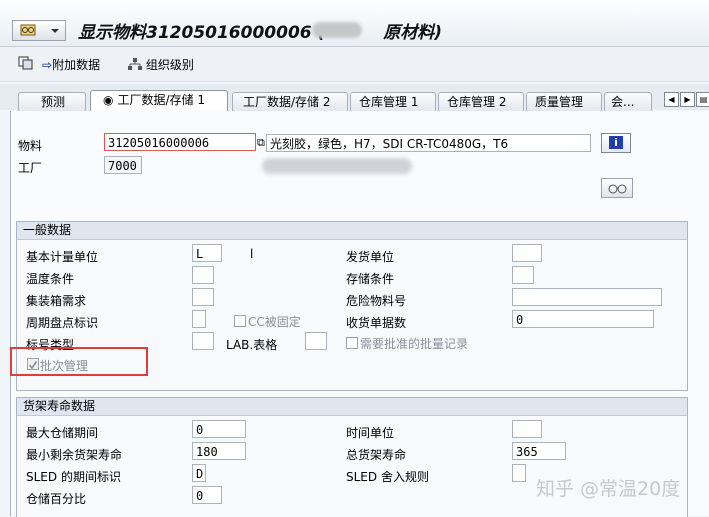 This screenshot has height=517, width=709. Describe the element at coordinates (414, 344) in the screenshot. I see `approved-batch-label: 需要批准的批量记录` at that location.